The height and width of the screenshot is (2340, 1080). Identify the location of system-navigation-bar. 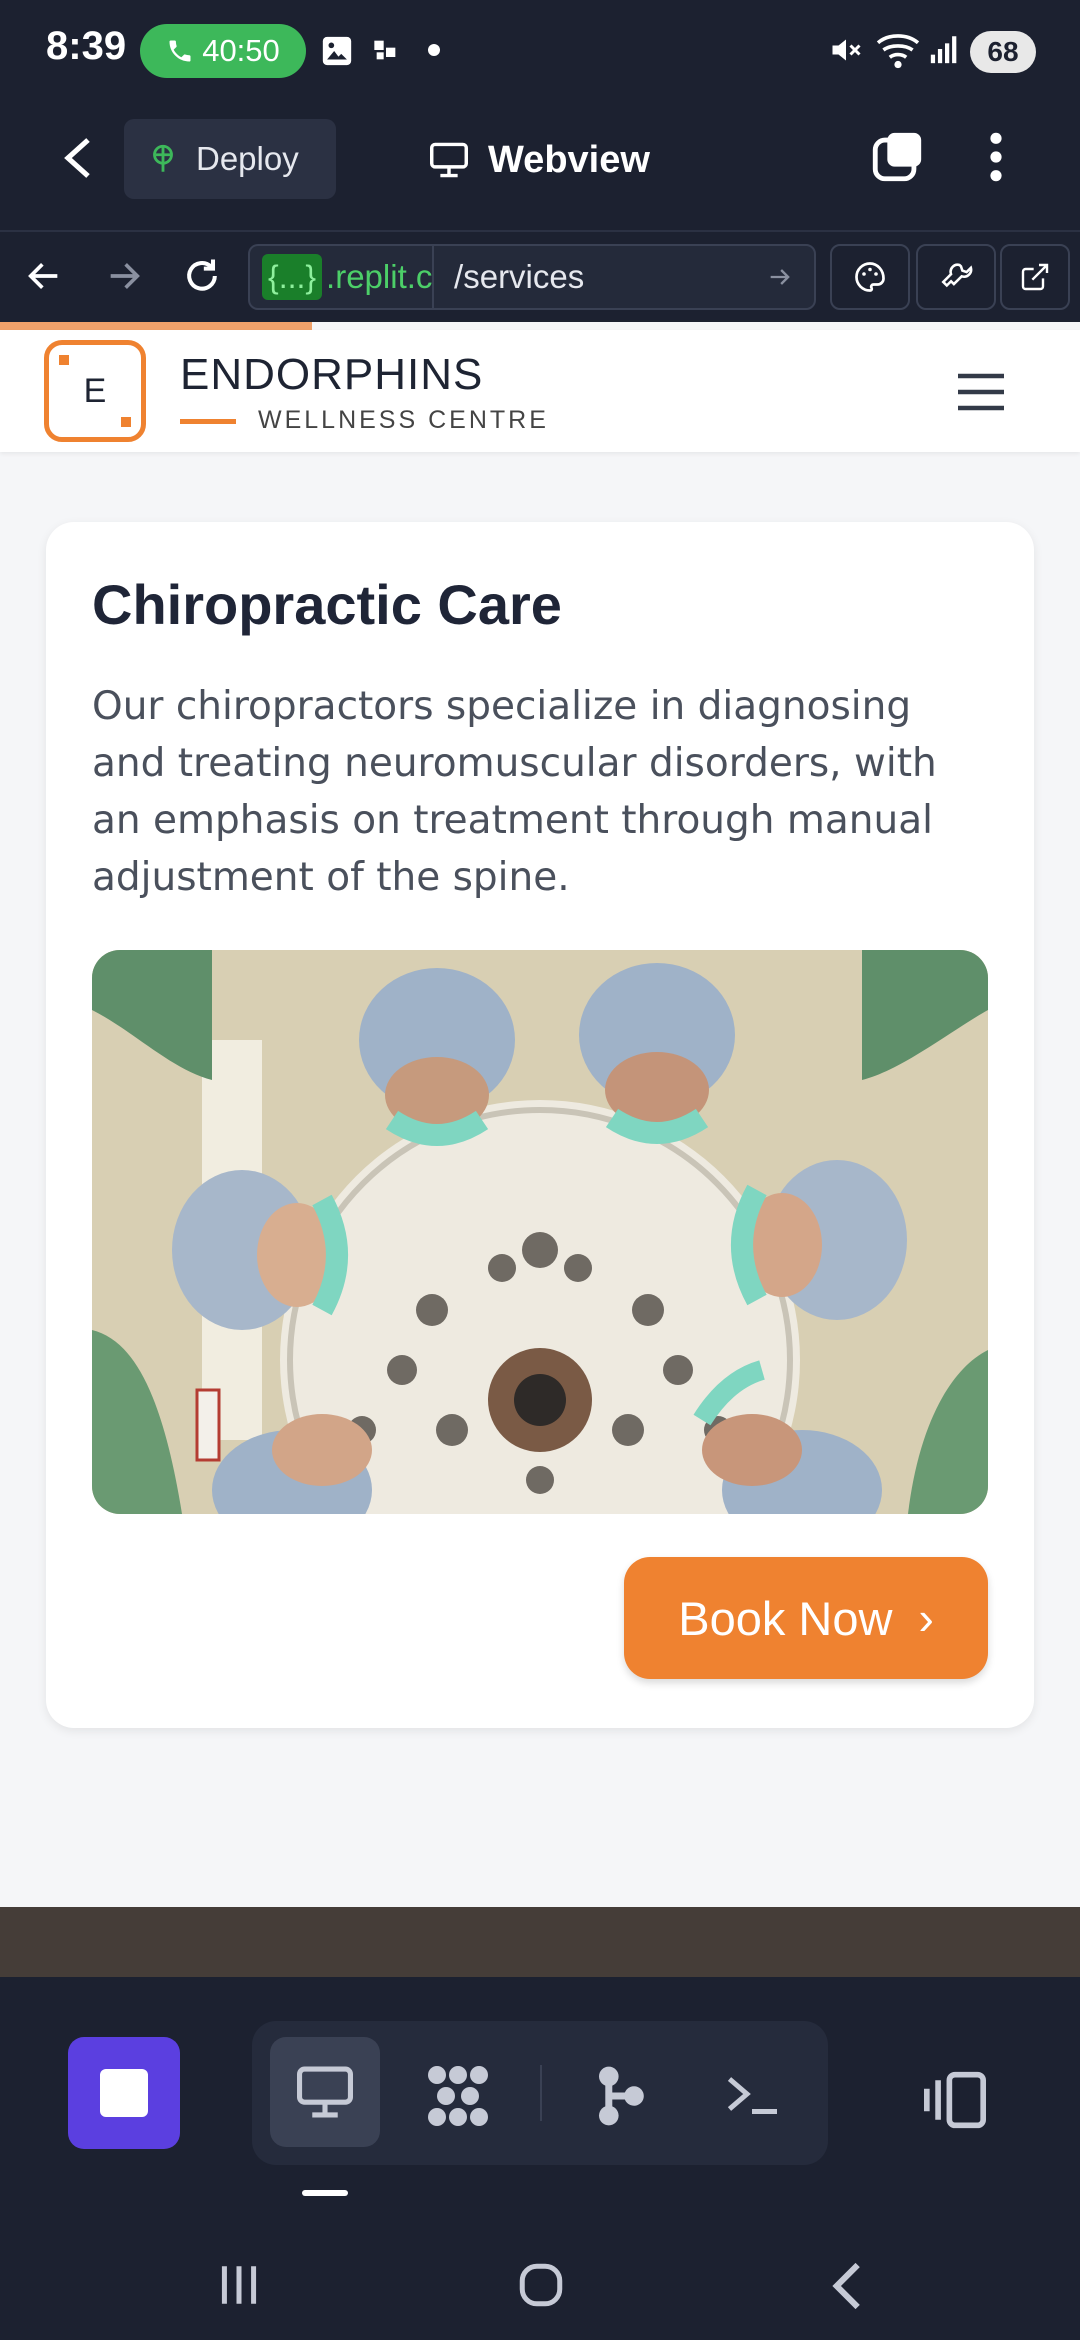
(540, 2280).